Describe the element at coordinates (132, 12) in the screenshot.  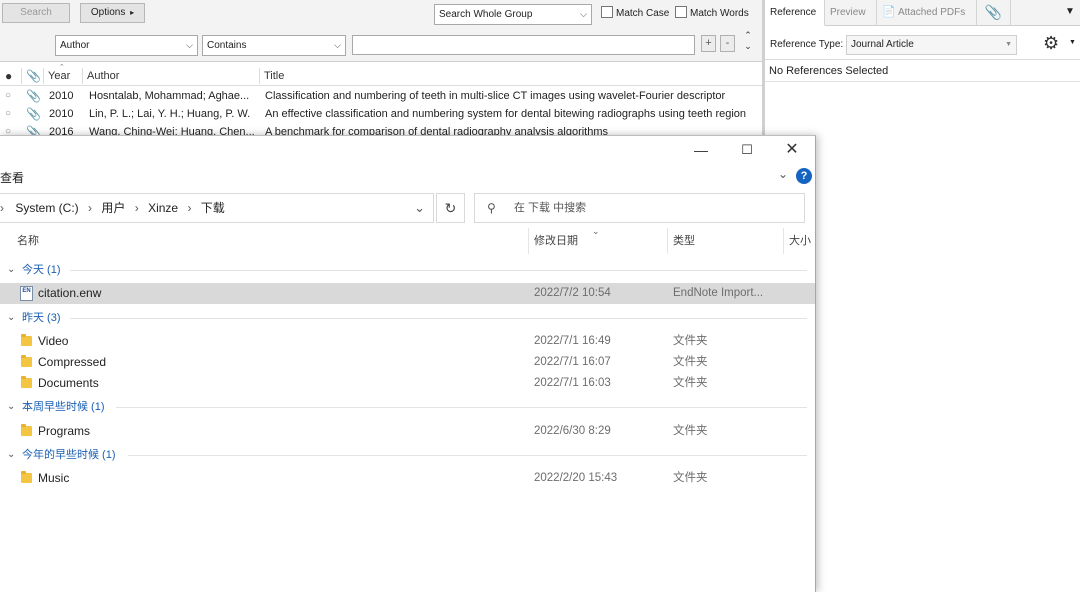
I see `options-arrow-icon: ▸` at that location.